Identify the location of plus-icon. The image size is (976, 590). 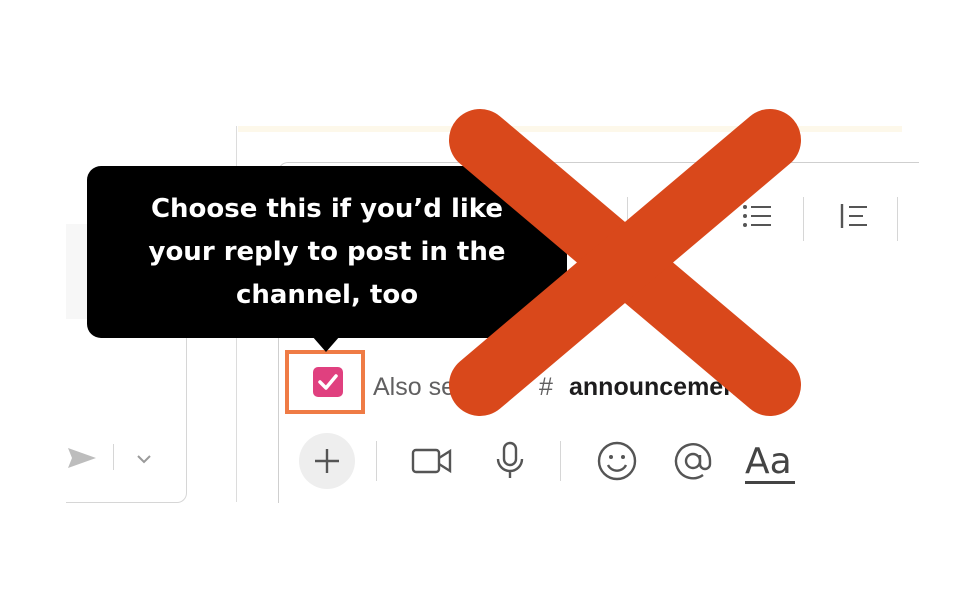
(327, 461).